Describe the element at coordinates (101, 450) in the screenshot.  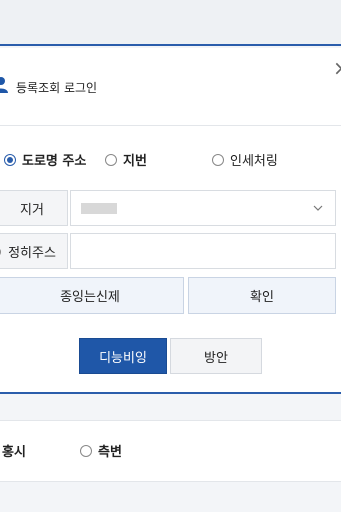
I see `lower-option-2: 측변` at that location.